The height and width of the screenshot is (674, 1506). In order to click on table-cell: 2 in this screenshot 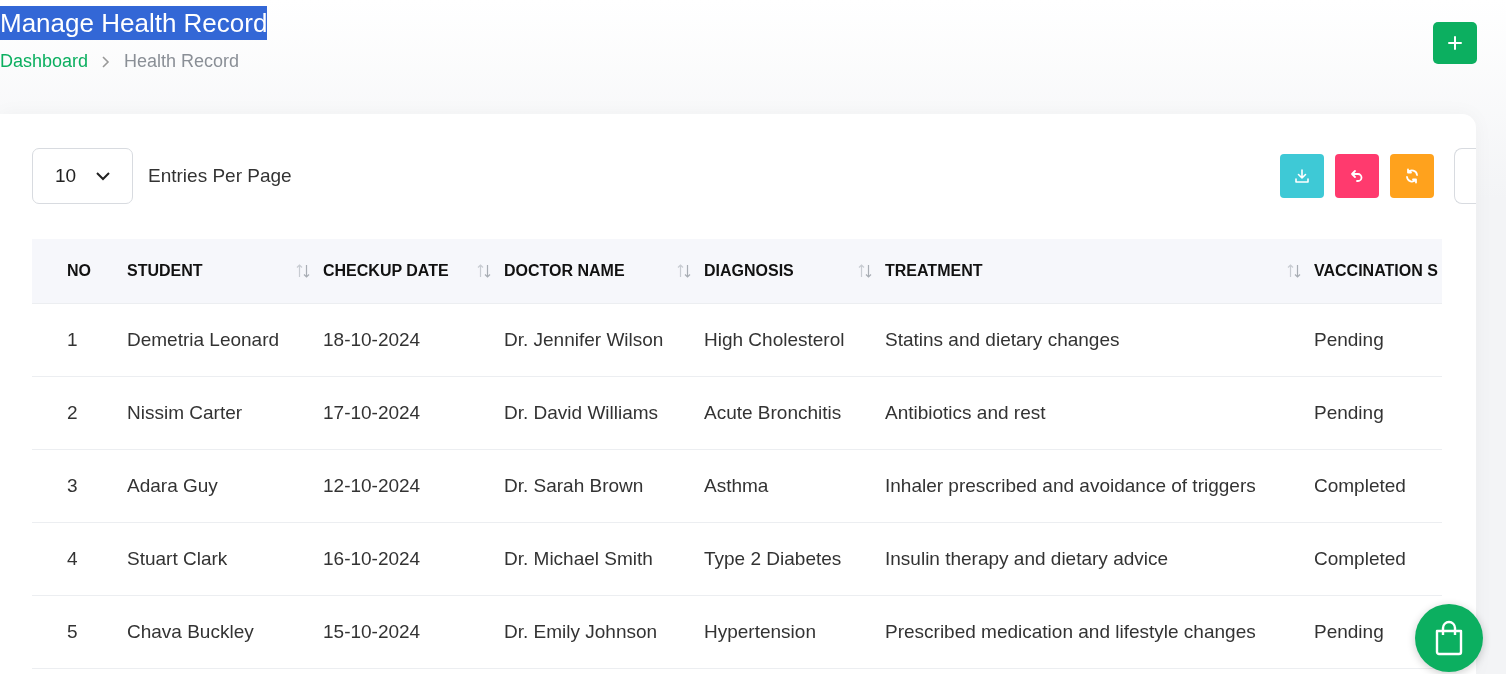, I will do `click(72, 412)`.